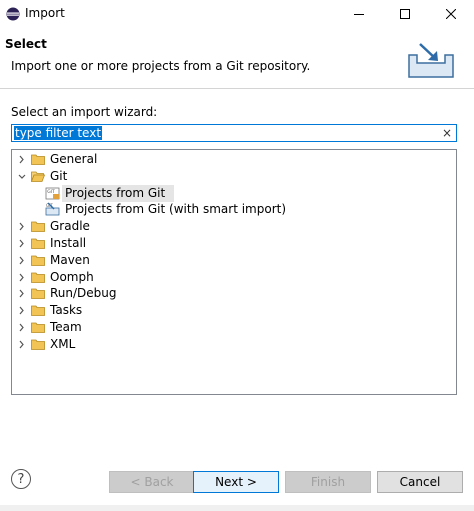 The image size is (474, 511). I want to click on close-button, so click(451, 14).